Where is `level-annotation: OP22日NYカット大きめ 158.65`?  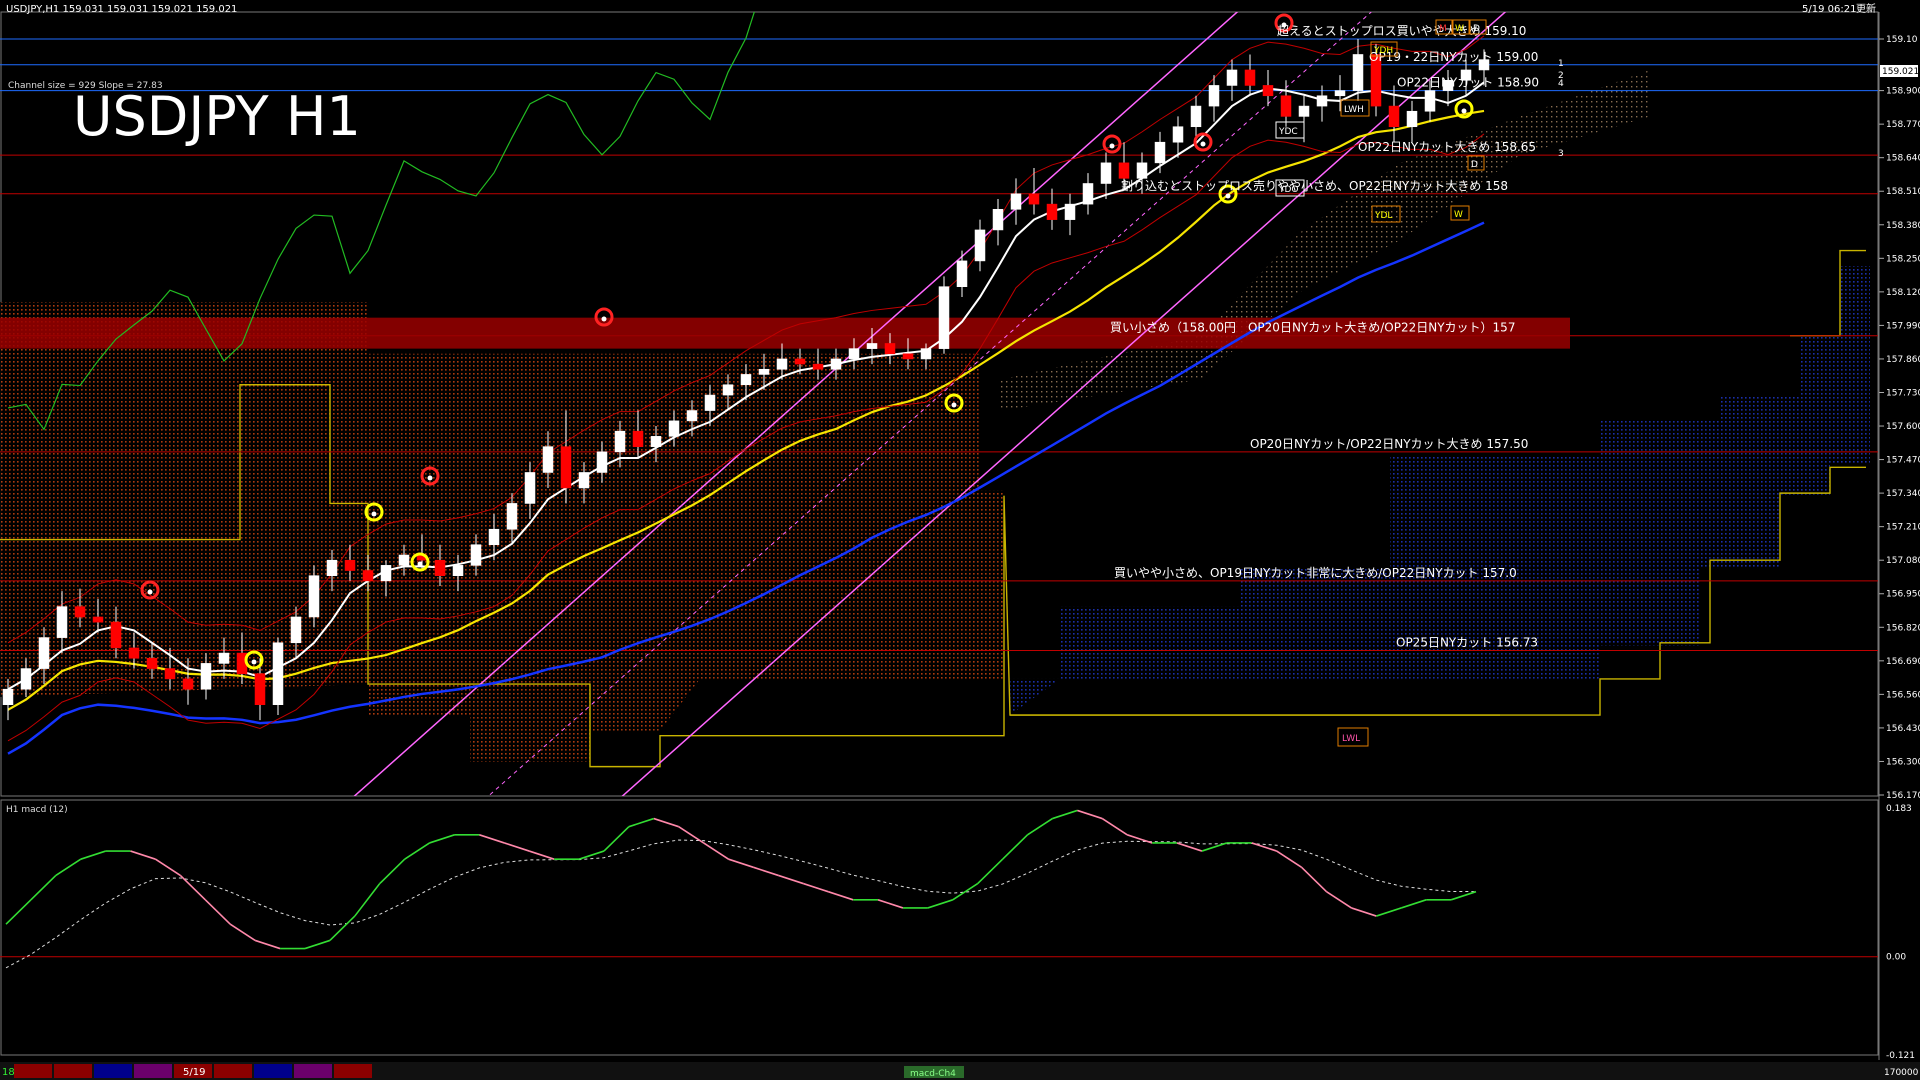 level-annotation: OP22日NYカット大きめ 158.65 is located at coordinates (1447, 147).